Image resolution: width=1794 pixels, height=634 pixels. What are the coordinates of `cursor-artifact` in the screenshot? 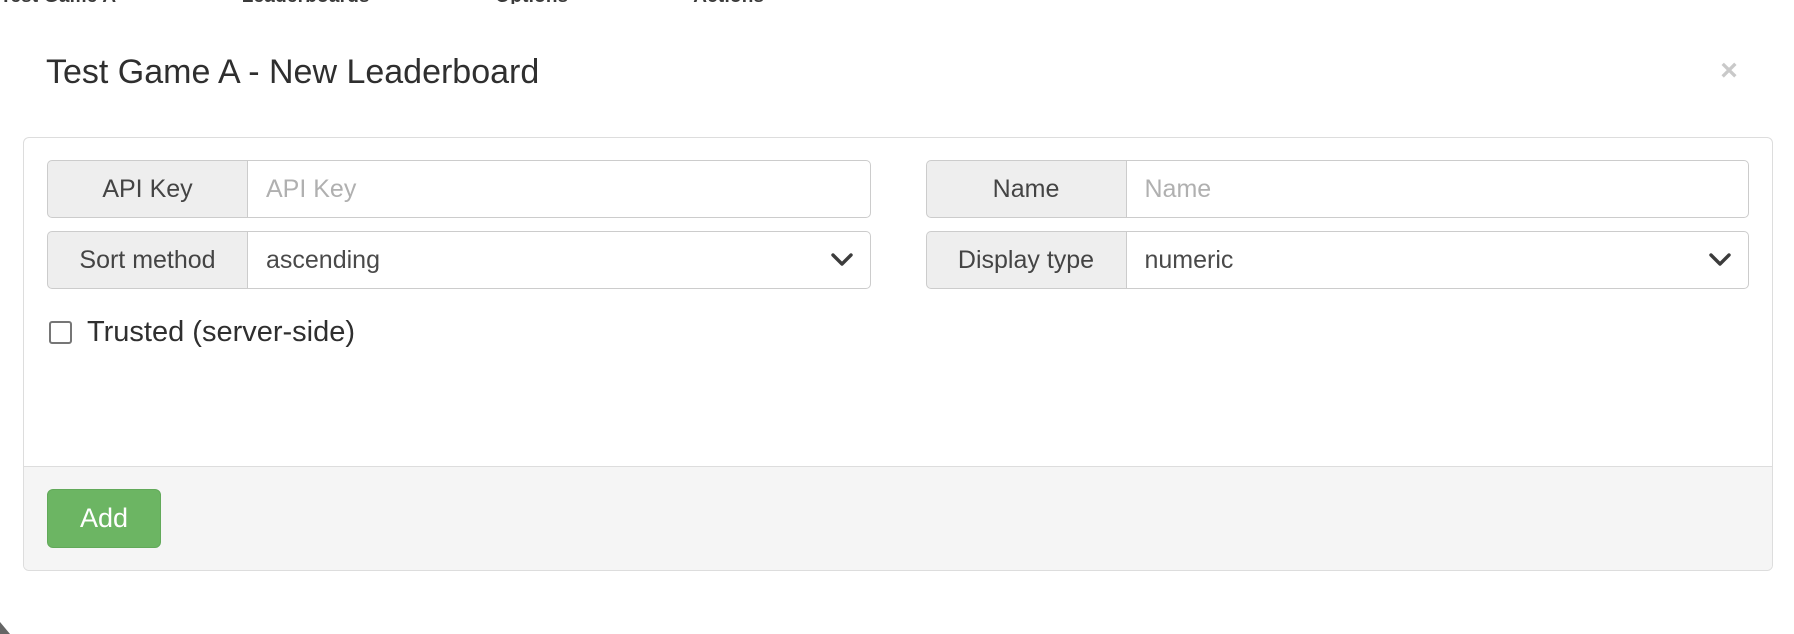 It's located at (5, 628).